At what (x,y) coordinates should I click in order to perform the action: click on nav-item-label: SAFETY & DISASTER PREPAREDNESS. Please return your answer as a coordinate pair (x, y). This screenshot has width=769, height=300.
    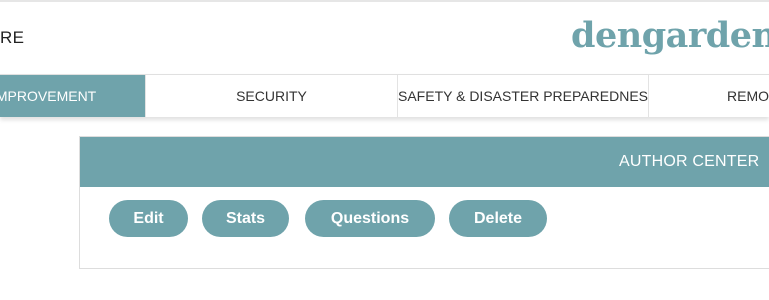
    Looking at the image, I should click on (523, 96).